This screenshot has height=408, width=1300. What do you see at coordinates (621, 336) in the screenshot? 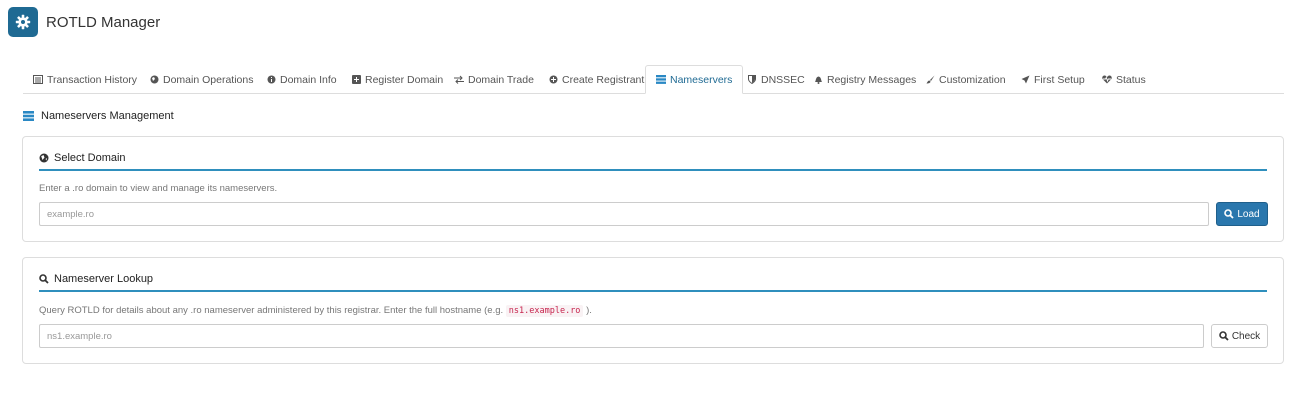
I see `nameserver-hostname-input` at bounding box center [621, 336].